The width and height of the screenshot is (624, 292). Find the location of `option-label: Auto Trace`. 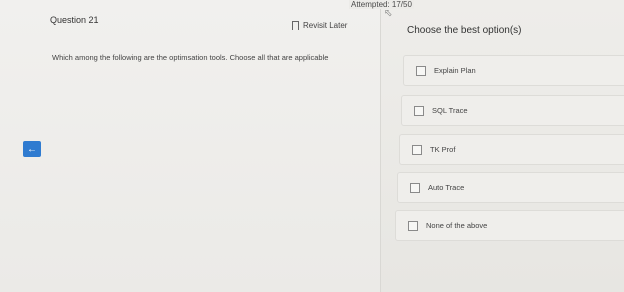

option-label: Auto Trace is located at coordinates (446, 187).